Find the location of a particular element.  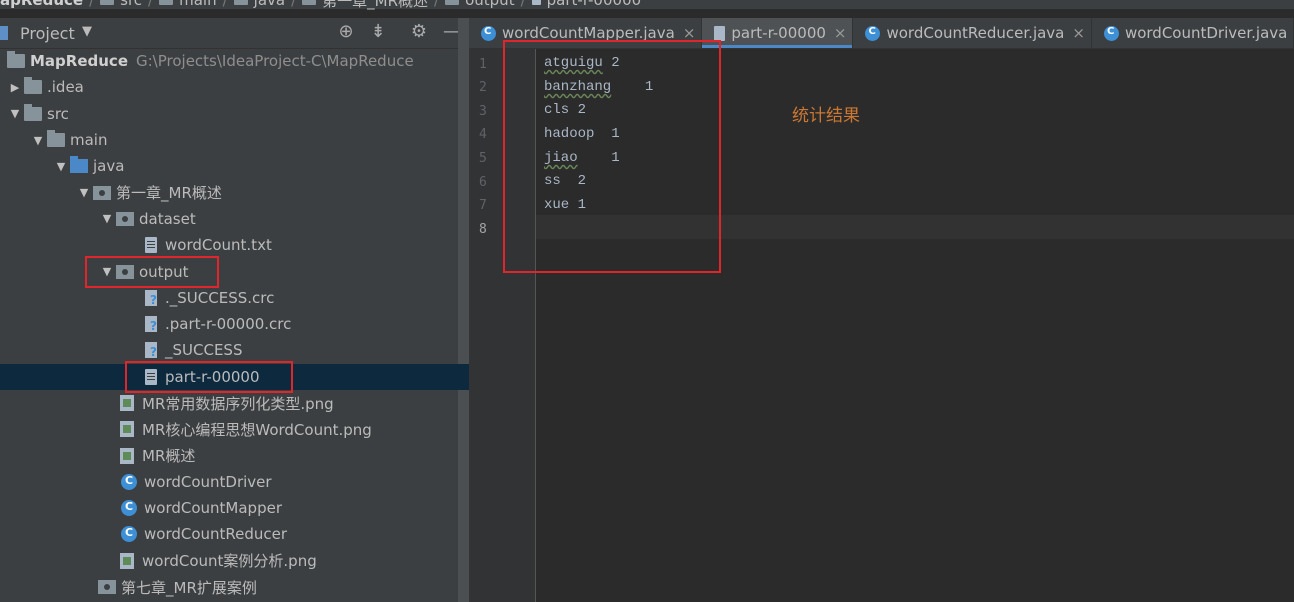

tree-item-png-1: MR常用数据序列化类型.png is located at coordinates (234, 403).